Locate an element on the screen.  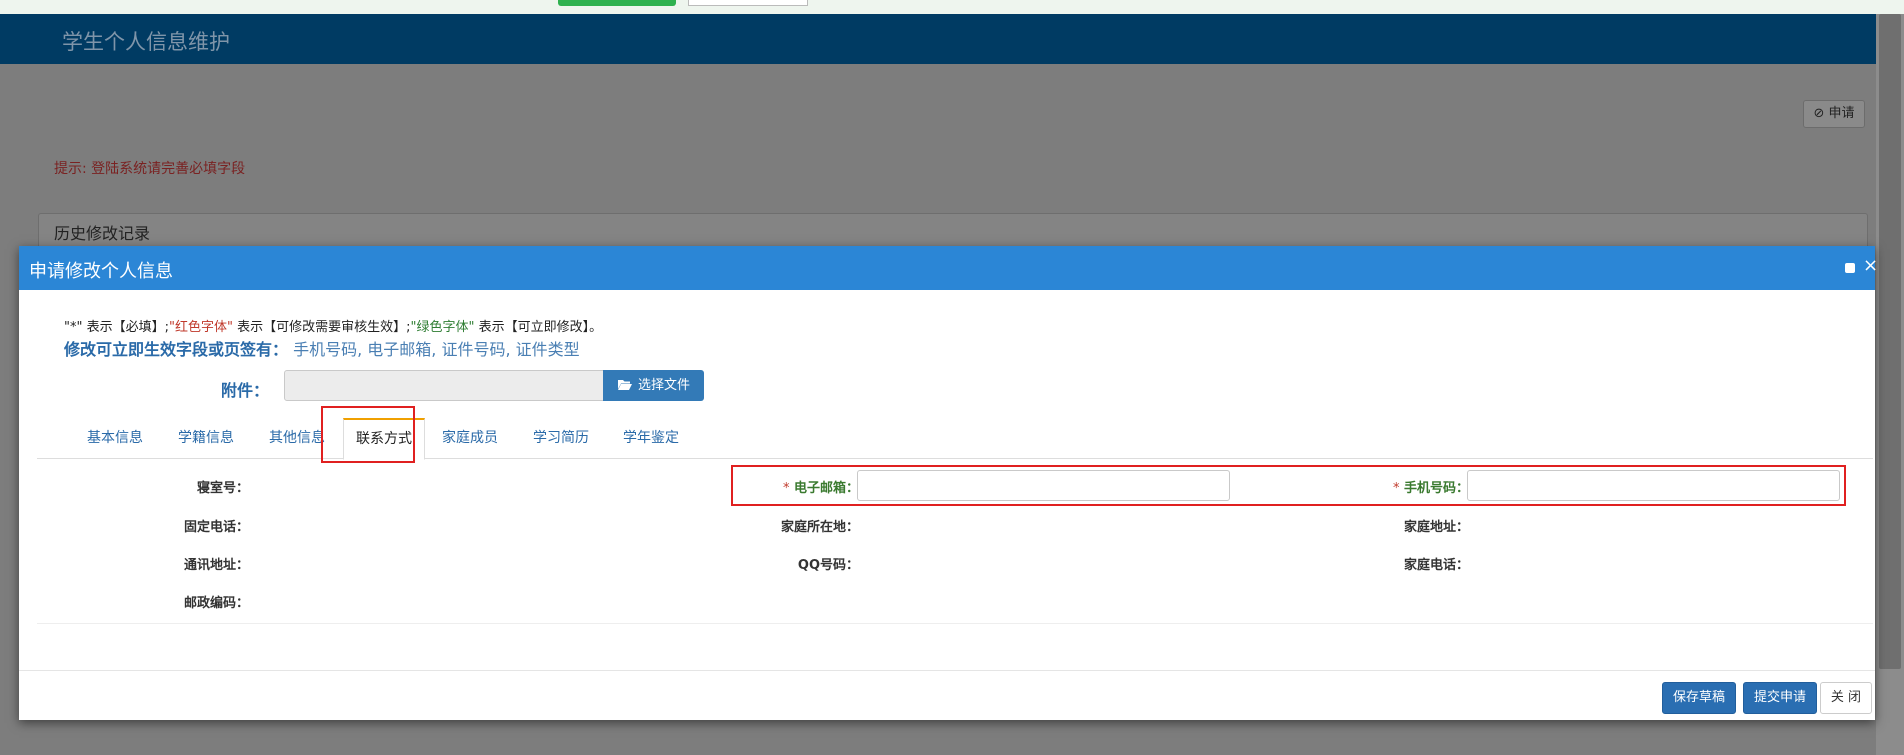
legend-green-sample: "绿色字体" is located at coordinates (442, 327).